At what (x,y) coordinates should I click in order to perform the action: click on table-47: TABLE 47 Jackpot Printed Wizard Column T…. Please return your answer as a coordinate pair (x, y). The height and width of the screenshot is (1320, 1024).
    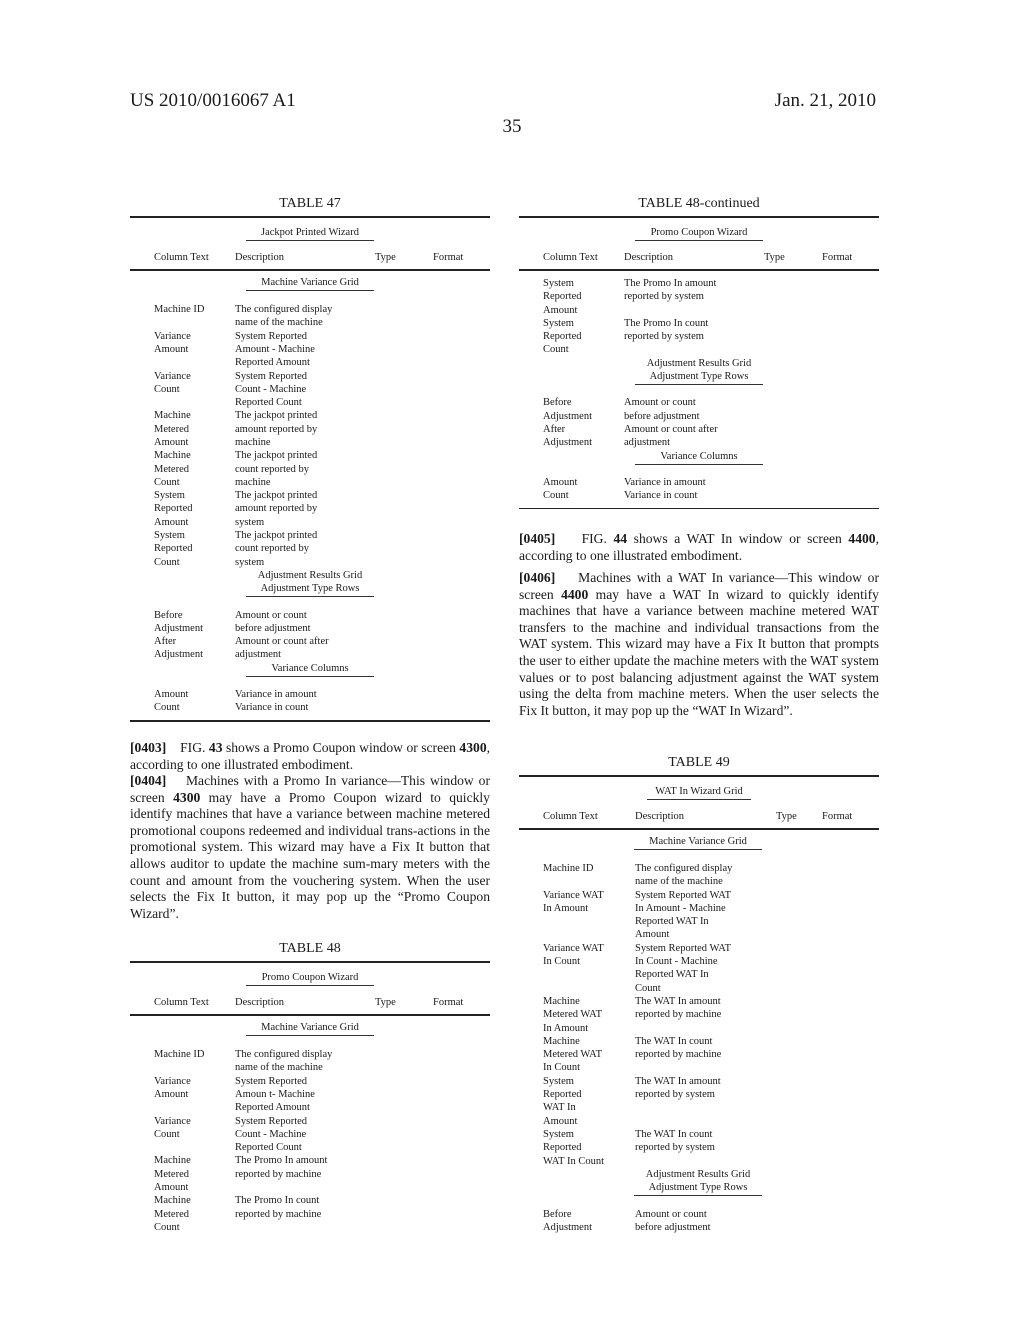
    Looking at the image, I should click on (310, 459).